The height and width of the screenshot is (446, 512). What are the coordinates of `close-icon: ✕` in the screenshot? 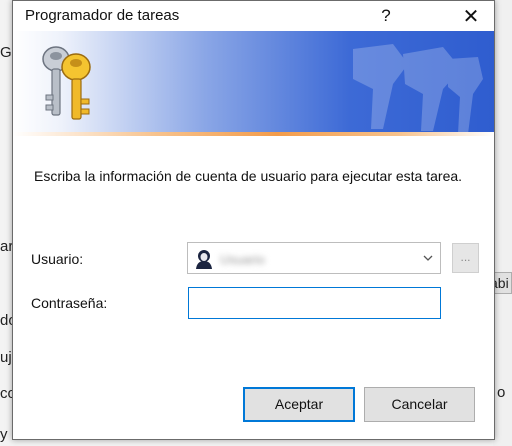 It's located at (471, 16).